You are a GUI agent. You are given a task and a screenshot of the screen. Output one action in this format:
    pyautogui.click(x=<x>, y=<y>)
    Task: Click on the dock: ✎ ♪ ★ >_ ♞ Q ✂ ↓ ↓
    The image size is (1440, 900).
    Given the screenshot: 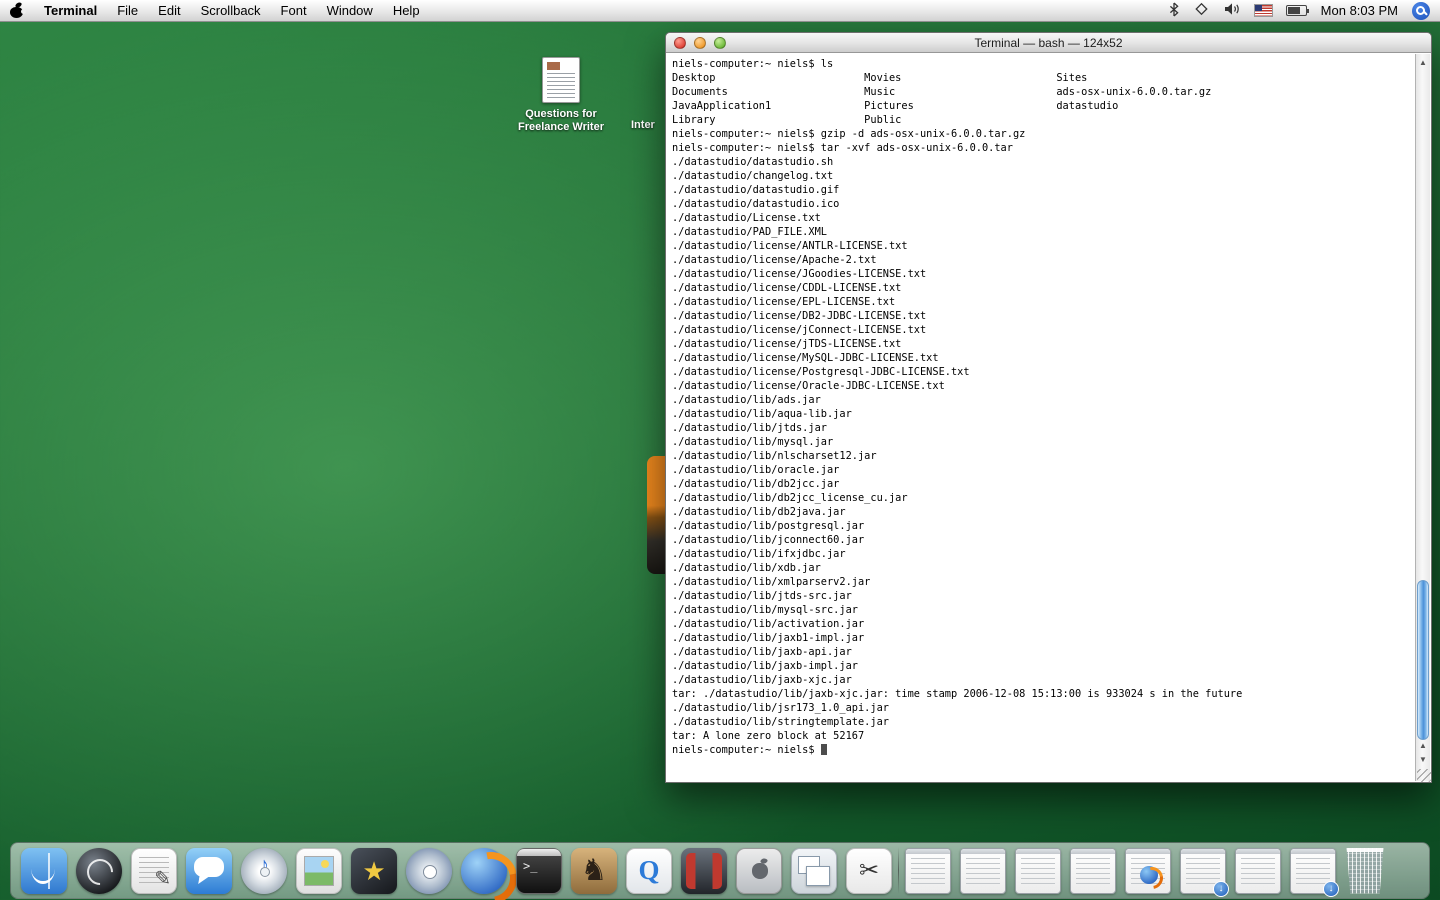 What is the action you would take?
    pyautogui.click(x=720, y=870)
    